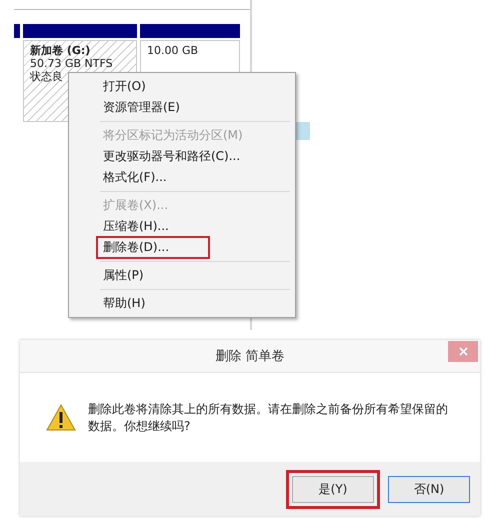 The height and width of the screenshot is (532, 500). I want to click on volume-name: 新加卷 (G:), so click(60, 50).